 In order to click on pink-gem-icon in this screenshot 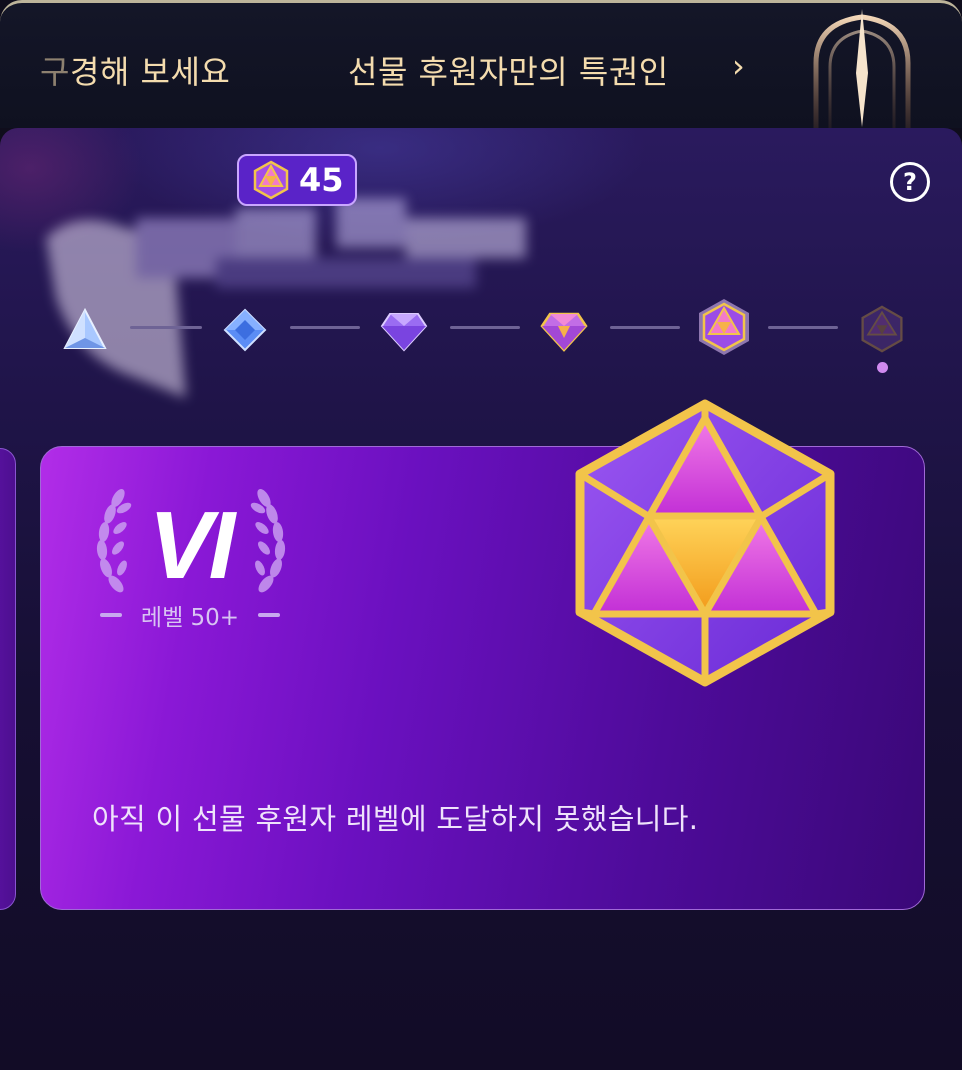, I will do `click(271, 180)`.